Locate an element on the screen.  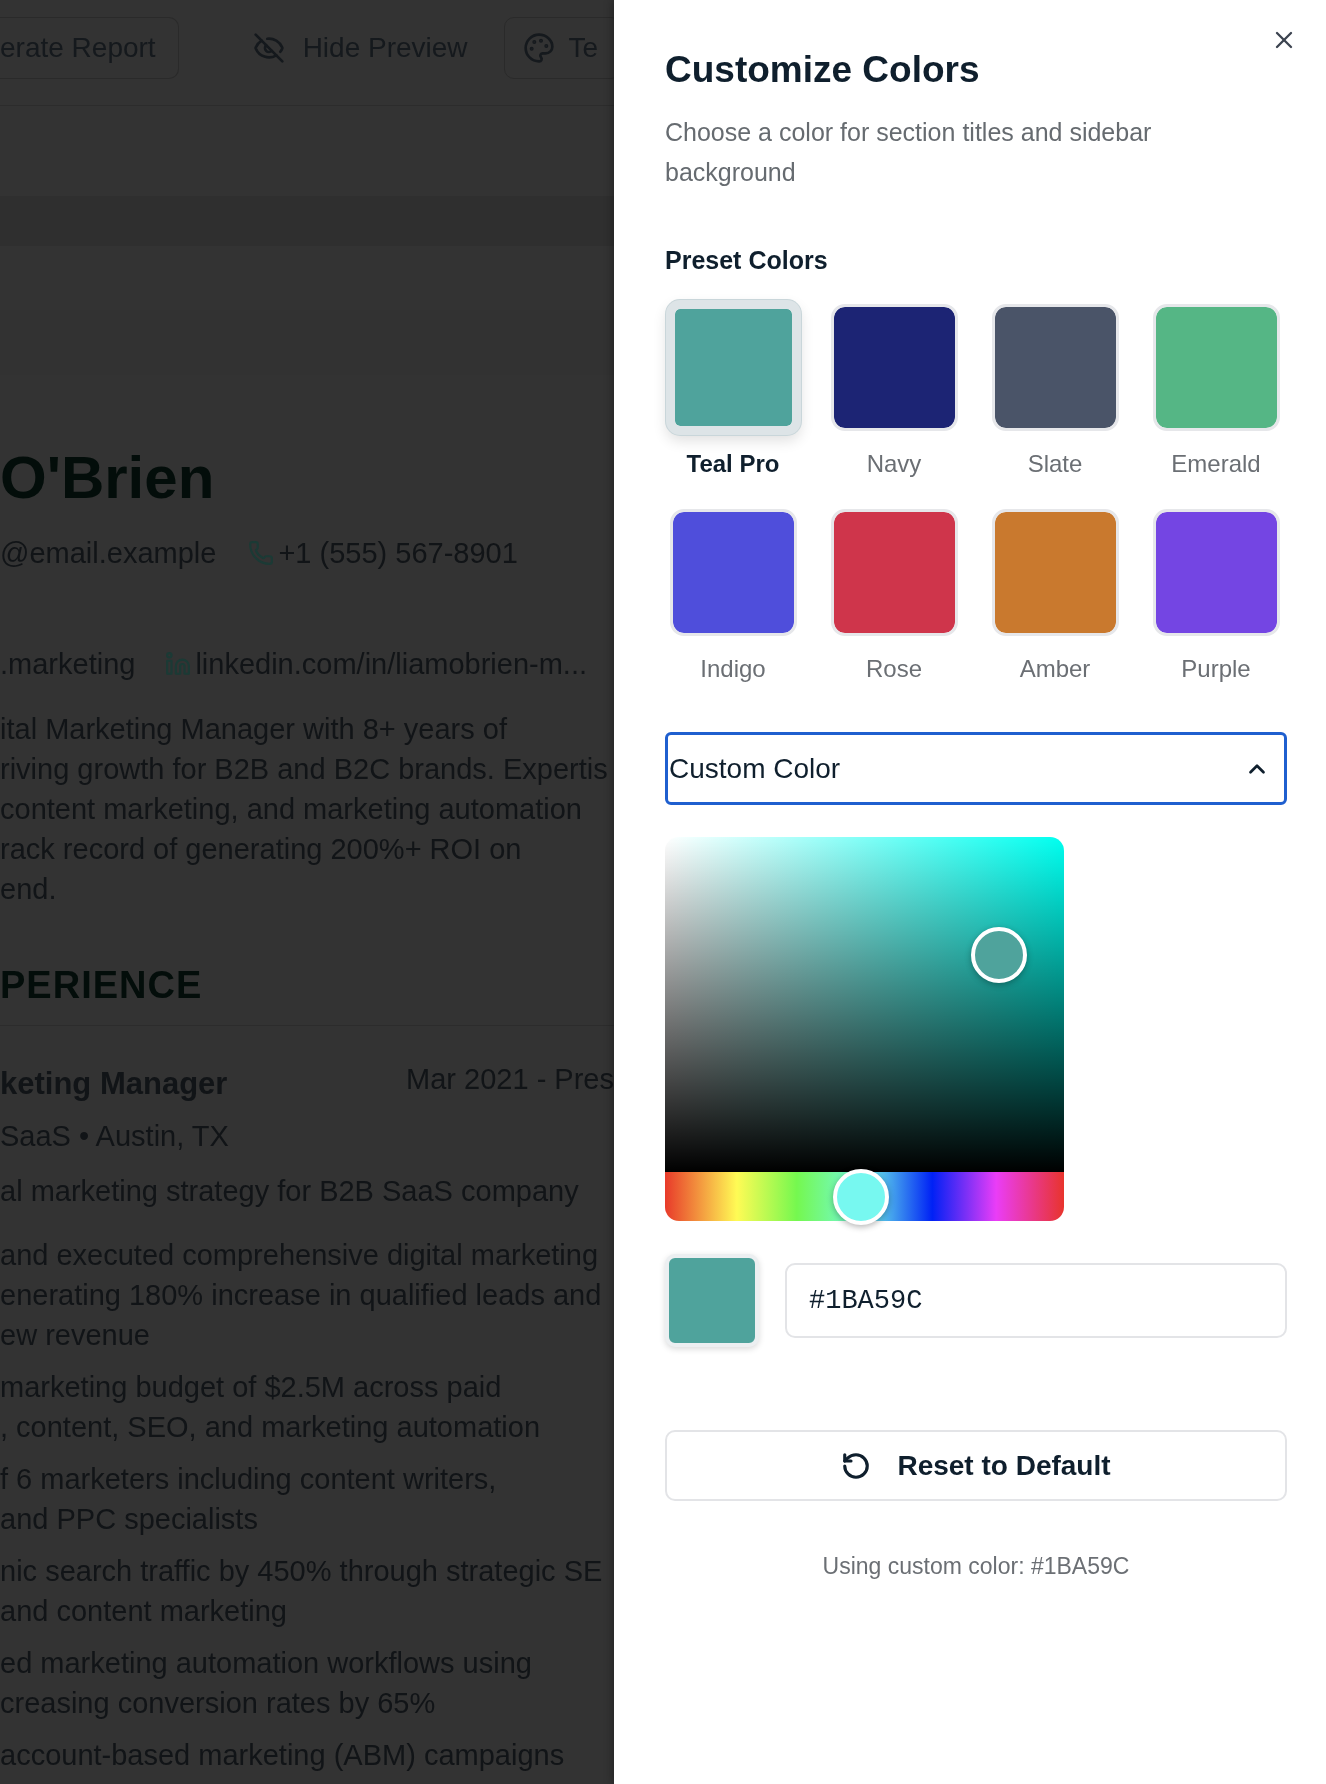
section-heading: Preset Colors is located at coordinates (747, 260).